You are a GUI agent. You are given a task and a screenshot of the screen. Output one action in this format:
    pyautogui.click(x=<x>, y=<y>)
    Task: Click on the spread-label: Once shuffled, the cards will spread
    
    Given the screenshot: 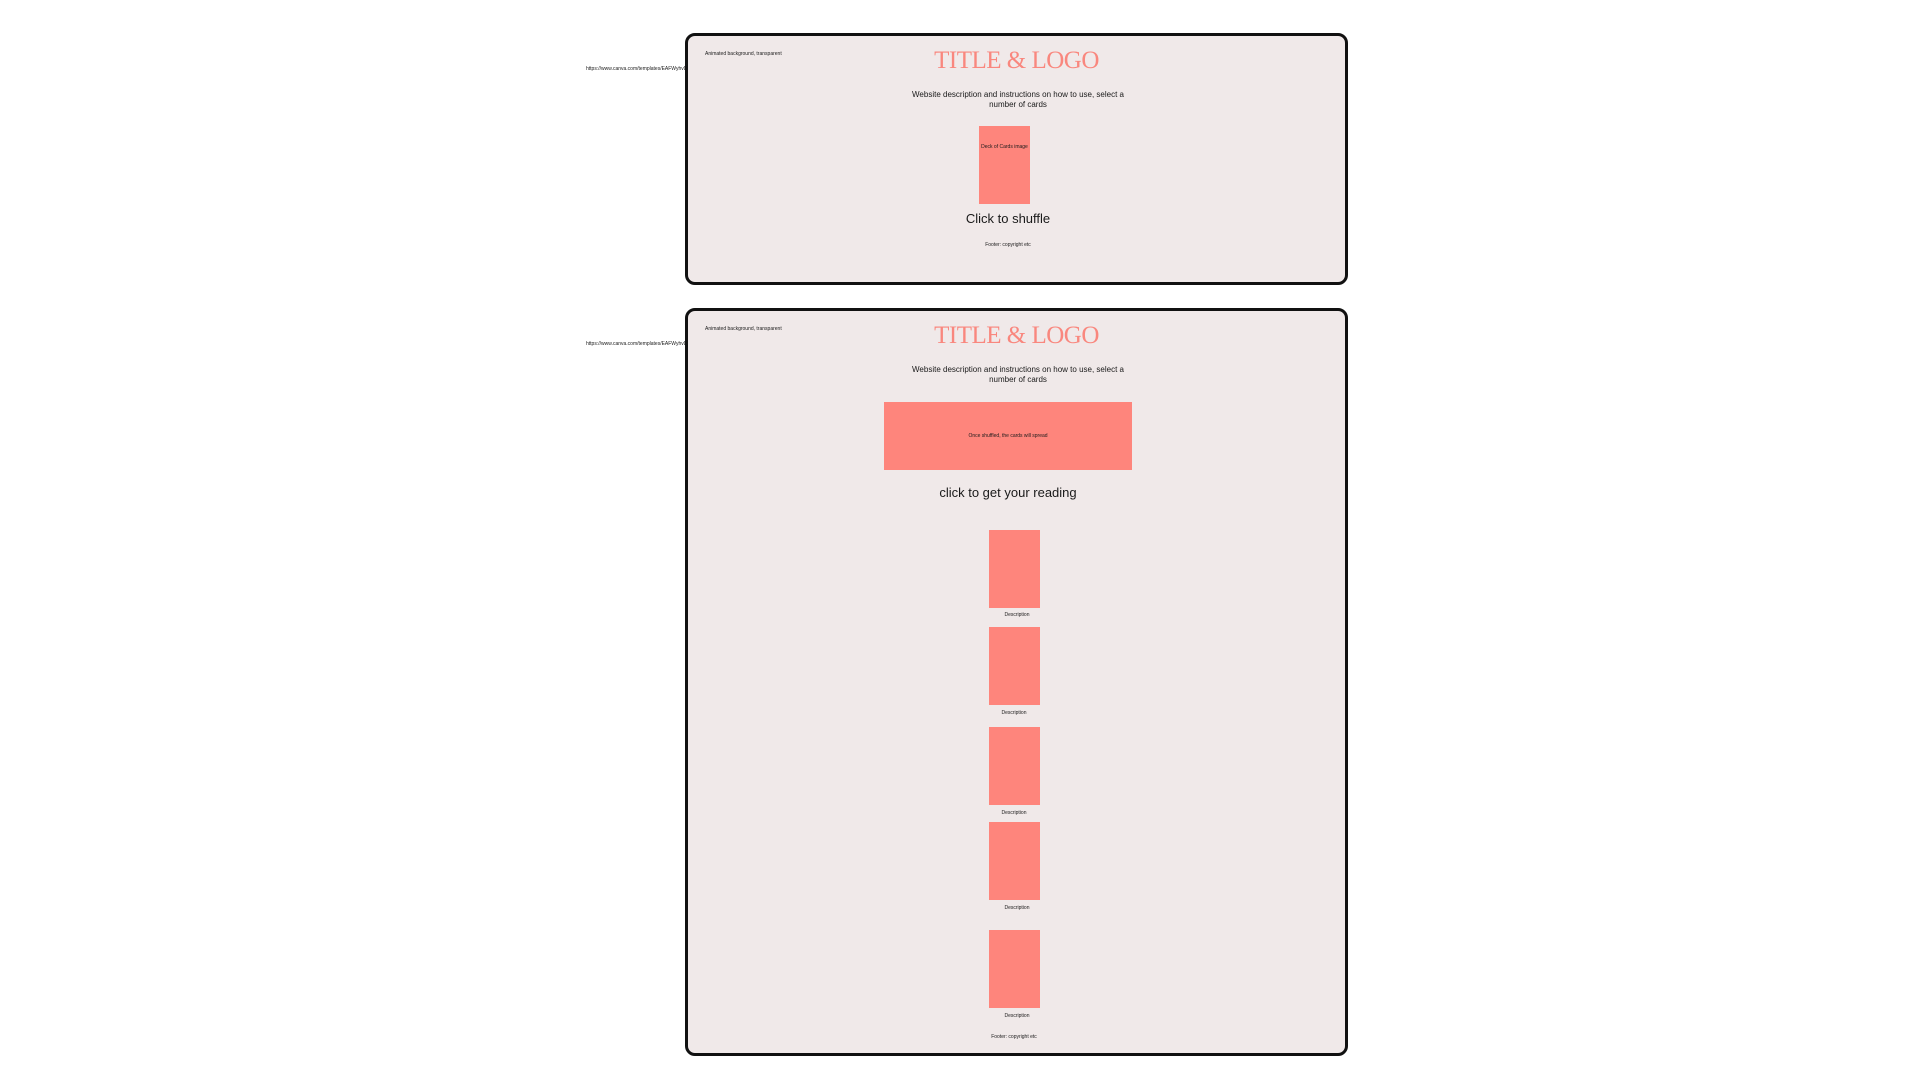 What is the action you would take?
    pyautogui.click(x=1008, y=436)
    